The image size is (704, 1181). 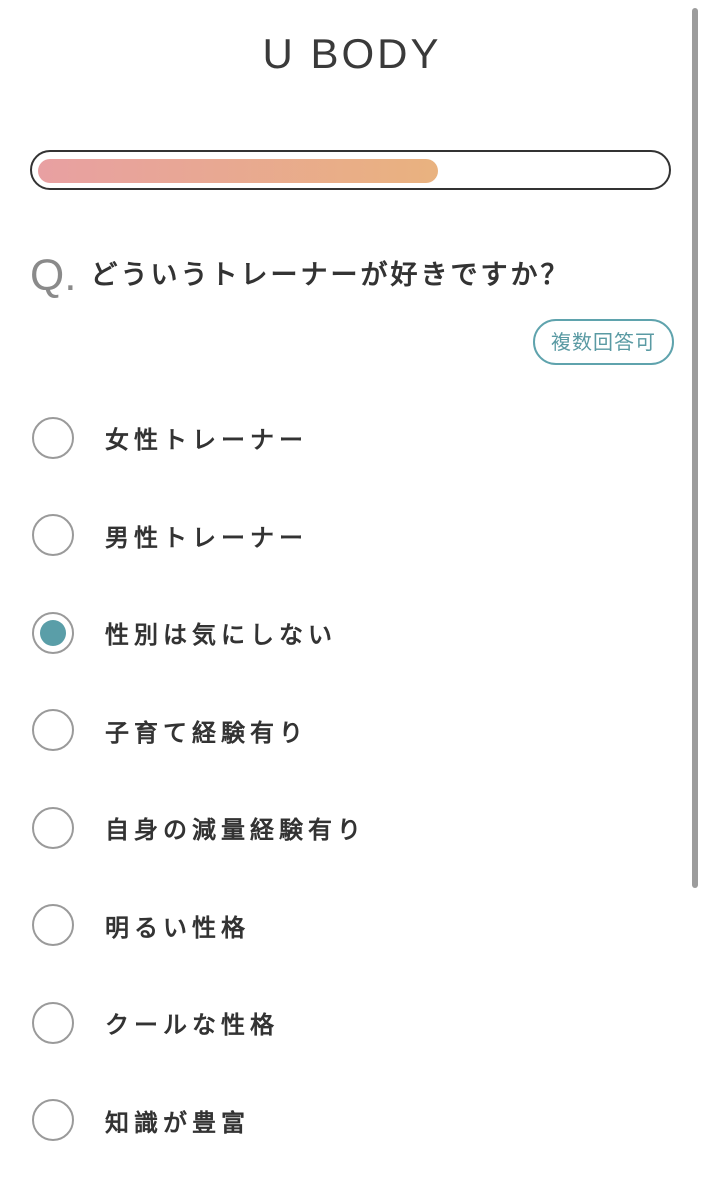 I want to click on option-label: クールな性格, so click(x=192, y=1025).